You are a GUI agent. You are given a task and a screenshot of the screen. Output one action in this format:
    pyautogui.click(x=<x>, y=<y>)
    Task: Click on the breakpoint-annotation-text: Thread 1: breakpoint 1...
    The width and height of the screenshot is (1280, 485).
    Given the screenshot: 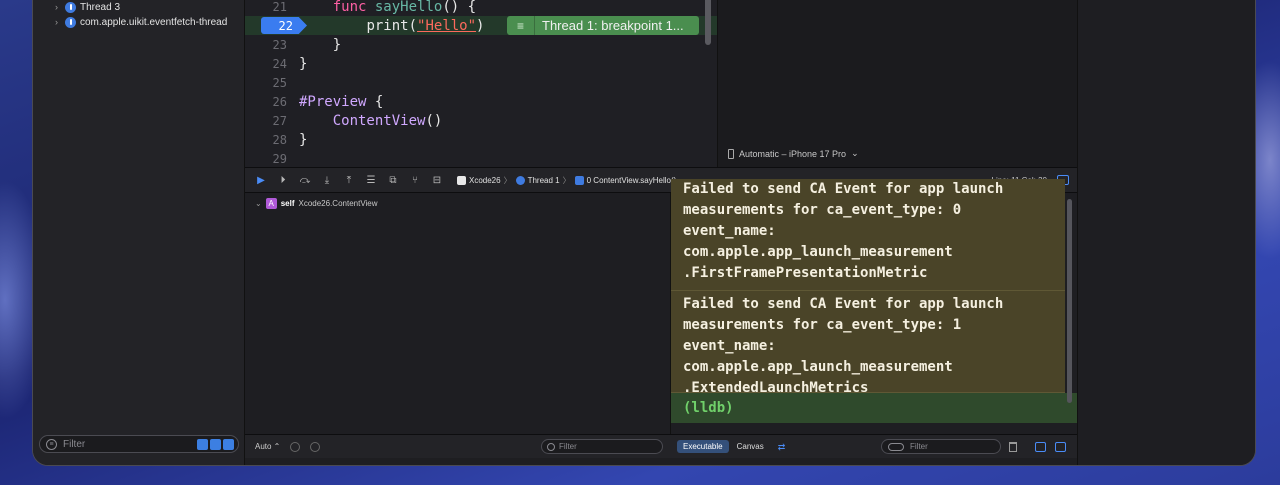 What is the action you would take?
    pyautogui.click(x=613, y=25)
    